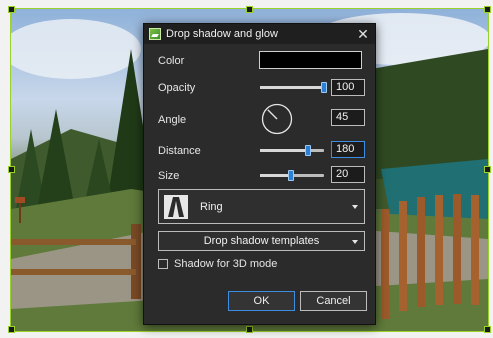 The width and height of the screenshot is (493, 338). What do you see at coordinates (249, 9) in the screenshot?
I see `resize-handle-top` at bounding box center [249, 9].